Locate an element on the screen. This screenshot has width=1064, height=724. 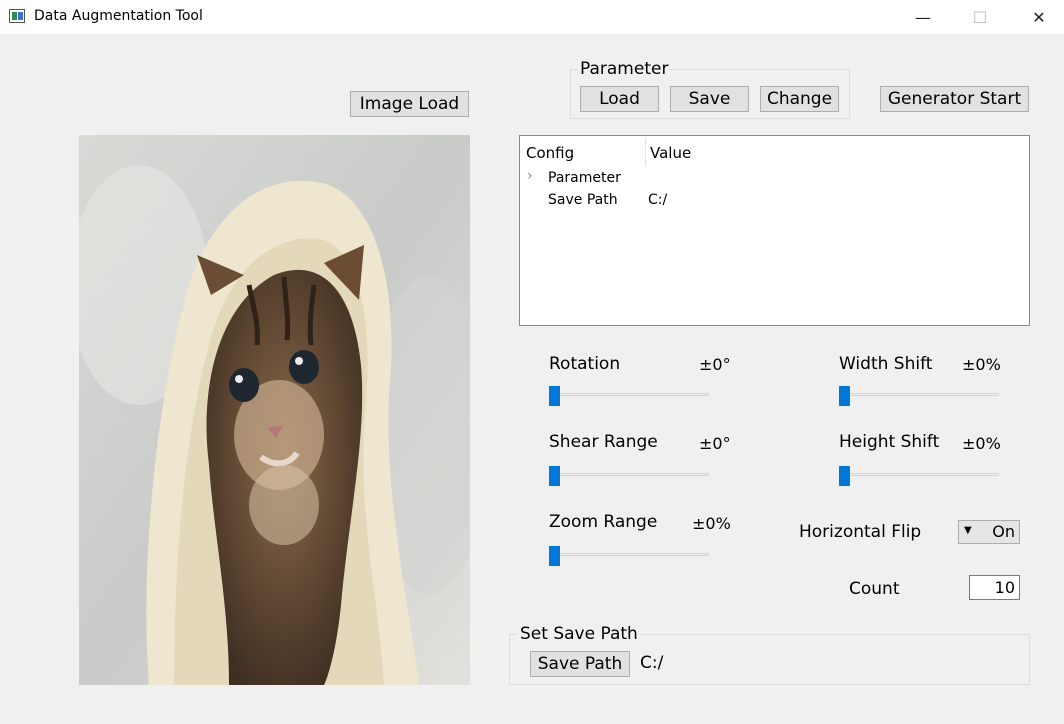
parameter-load-button: Load is located at coordinates (619, 99).